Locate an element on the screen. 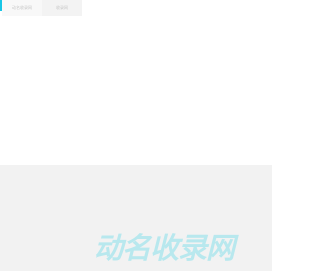 Image resolution: width=320 pixels, height=271 pixels. tab-item-1: 动名收录网 is located at coordinates (22, 8).